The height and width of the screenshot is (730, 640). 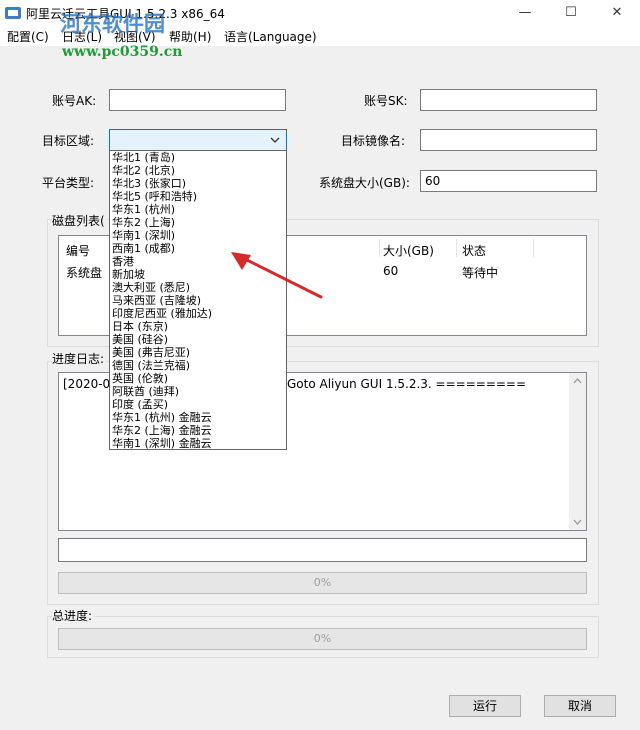 What do you see at coordinates (13, 13) in the screenshot?
I see `app-icon` at bounding box center [13, 13].